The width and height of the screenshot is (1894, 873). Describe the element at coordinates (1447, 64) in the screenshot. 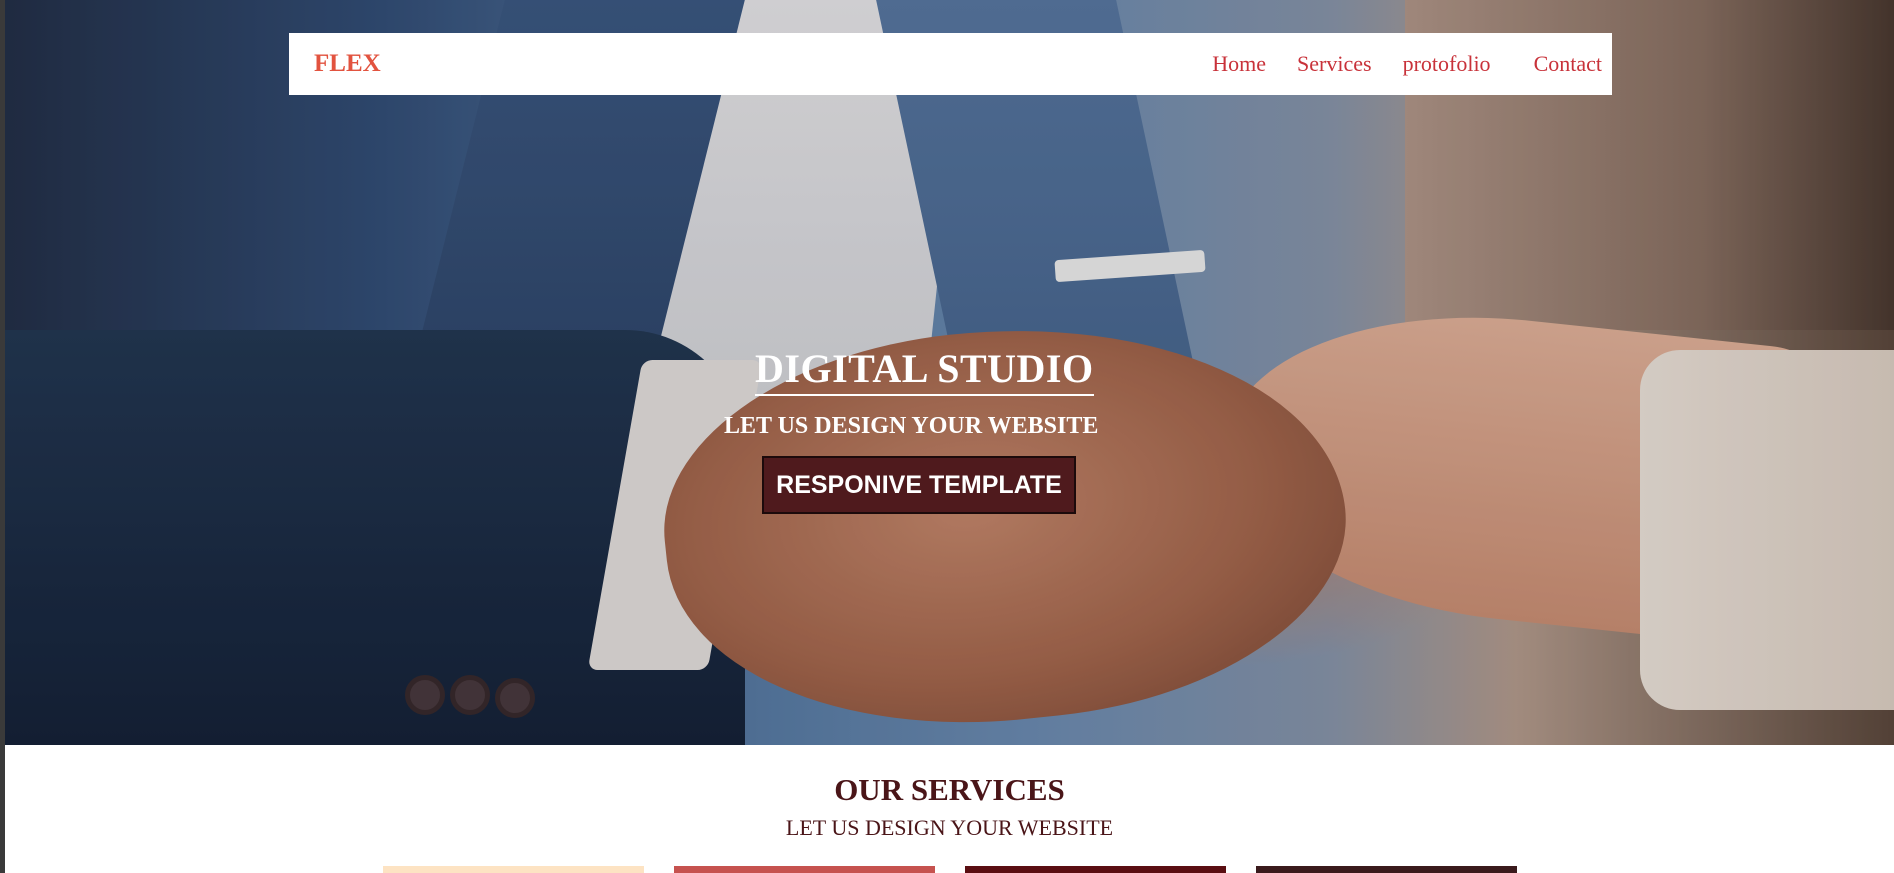

I see `nav-link-portfolio: protofolio` at that location.